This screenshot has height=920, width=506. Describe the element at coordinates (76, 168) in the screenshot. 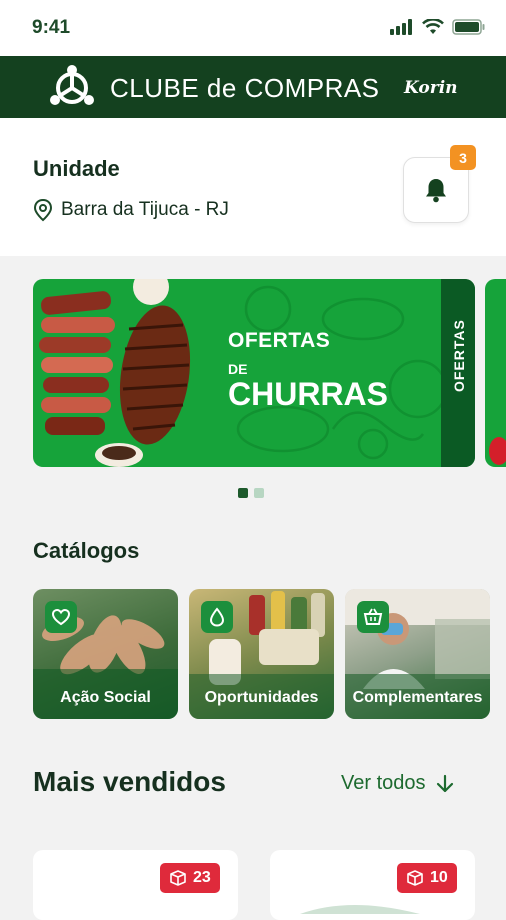

I see `unit-title: Unidade` at that location.